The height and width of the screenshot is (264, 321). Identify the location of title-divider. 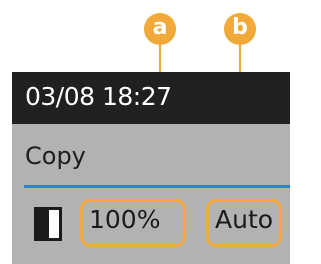
(157, 186).